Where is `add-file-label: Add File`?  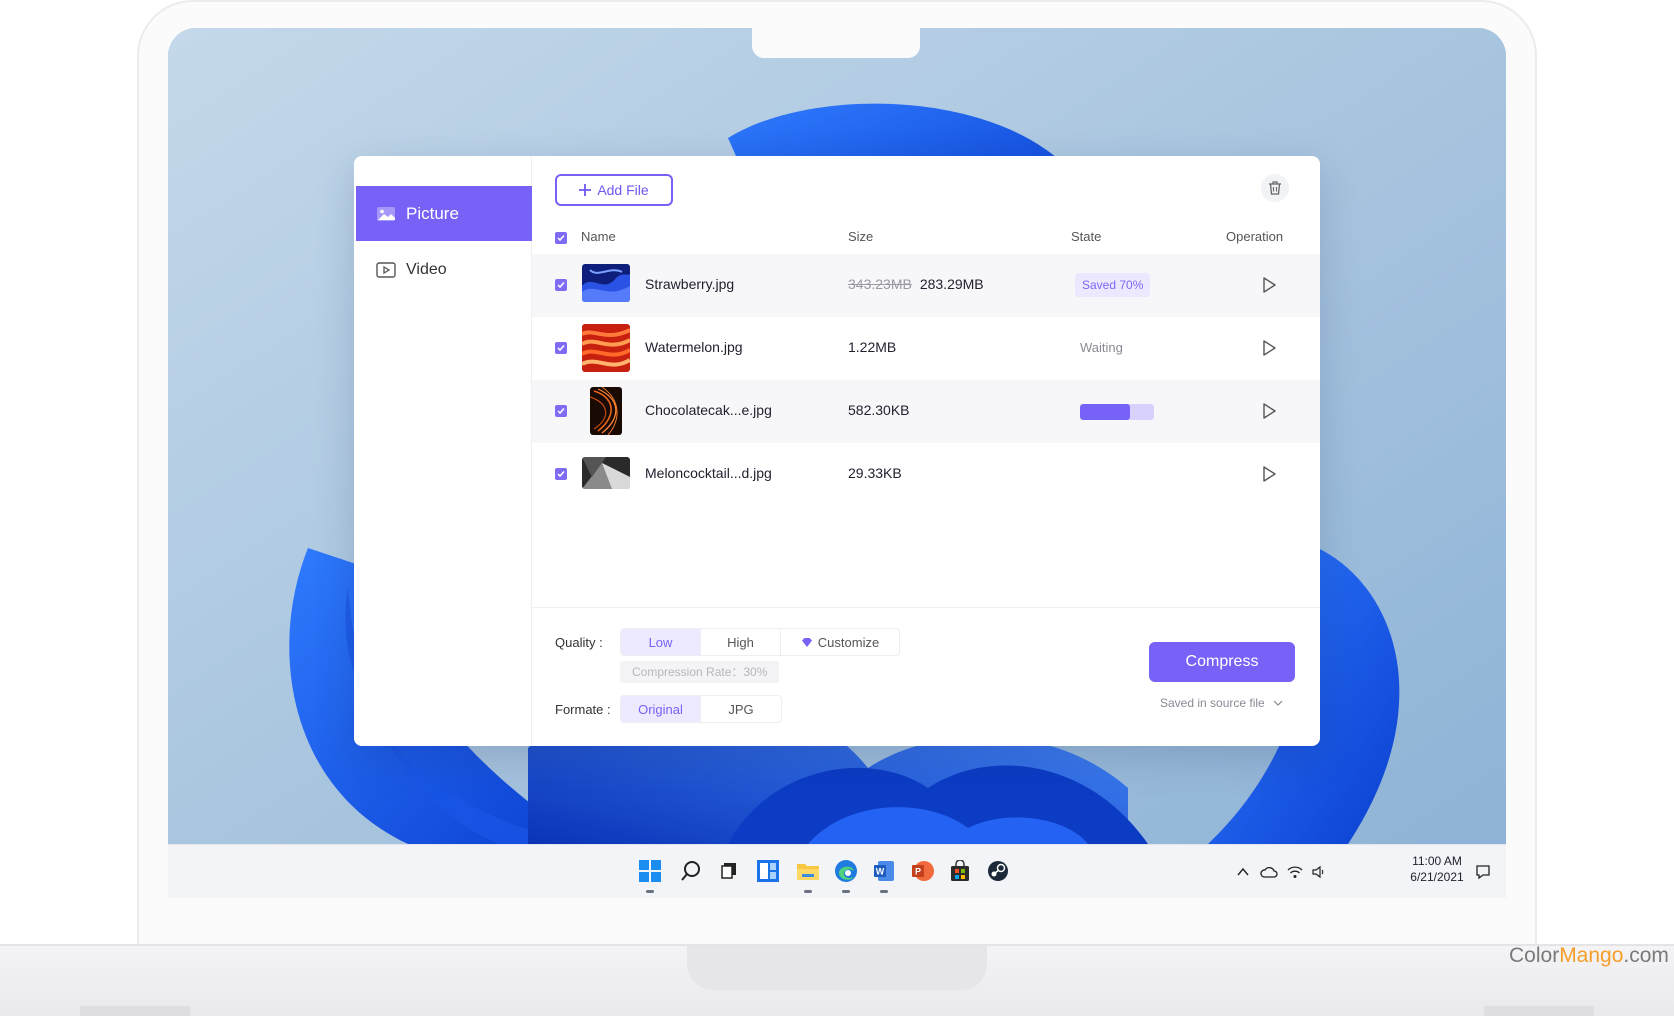 add-file-label: Add File is located at coordinates (623, 190).